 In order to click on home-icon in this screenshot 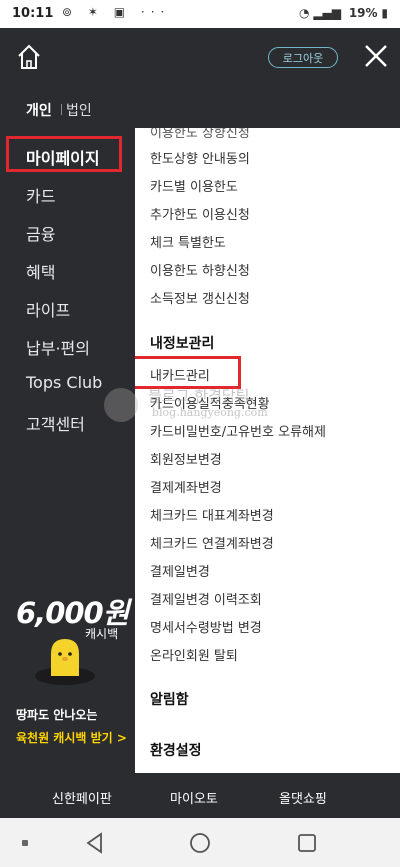, I will do `click(29, 56)`.